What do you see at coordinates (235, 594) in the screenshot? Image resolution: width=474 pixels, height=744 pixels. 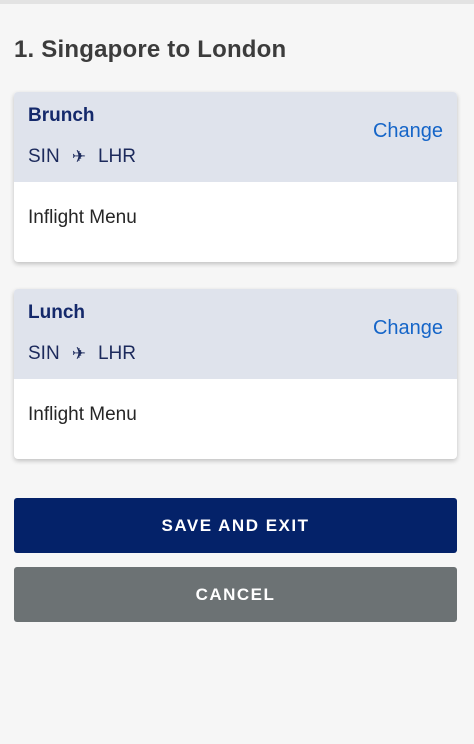 I see `cancel-button: CANCEL` at bounding box center [235, 594].